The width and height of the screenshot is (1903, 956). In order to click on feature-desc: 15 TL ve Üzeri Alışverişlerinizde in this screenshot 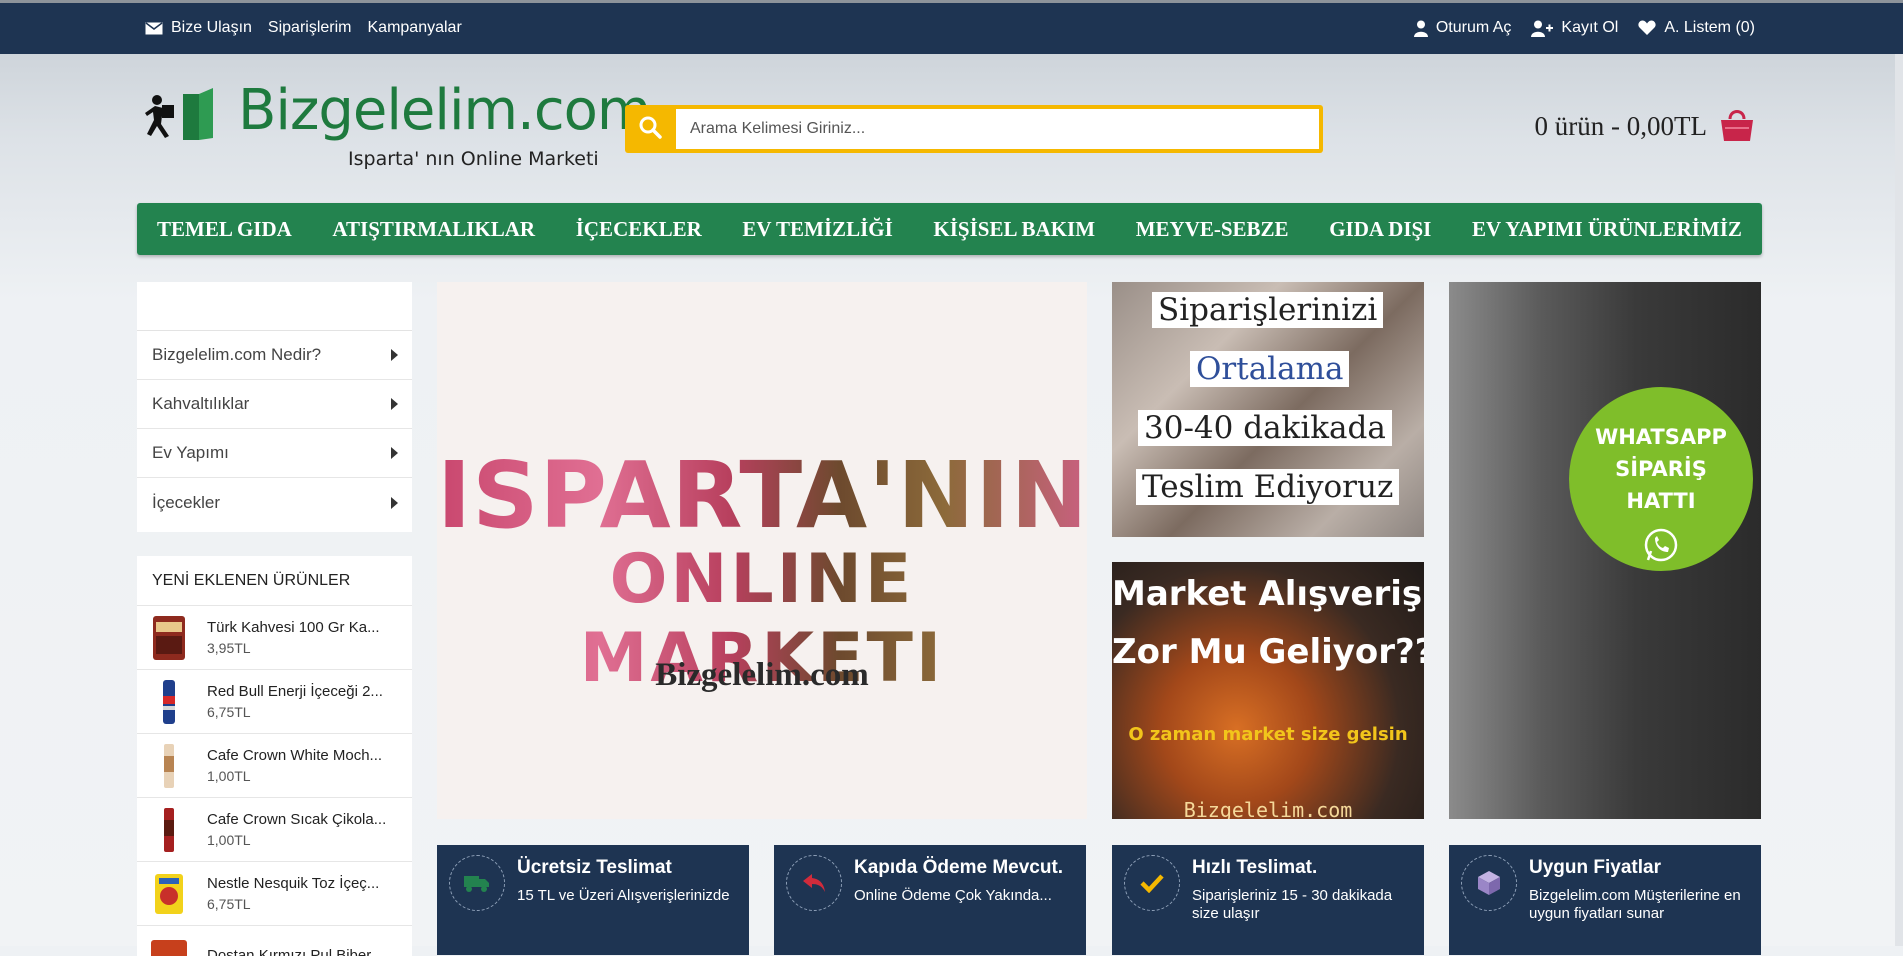, I will do `click(629, 896)`.